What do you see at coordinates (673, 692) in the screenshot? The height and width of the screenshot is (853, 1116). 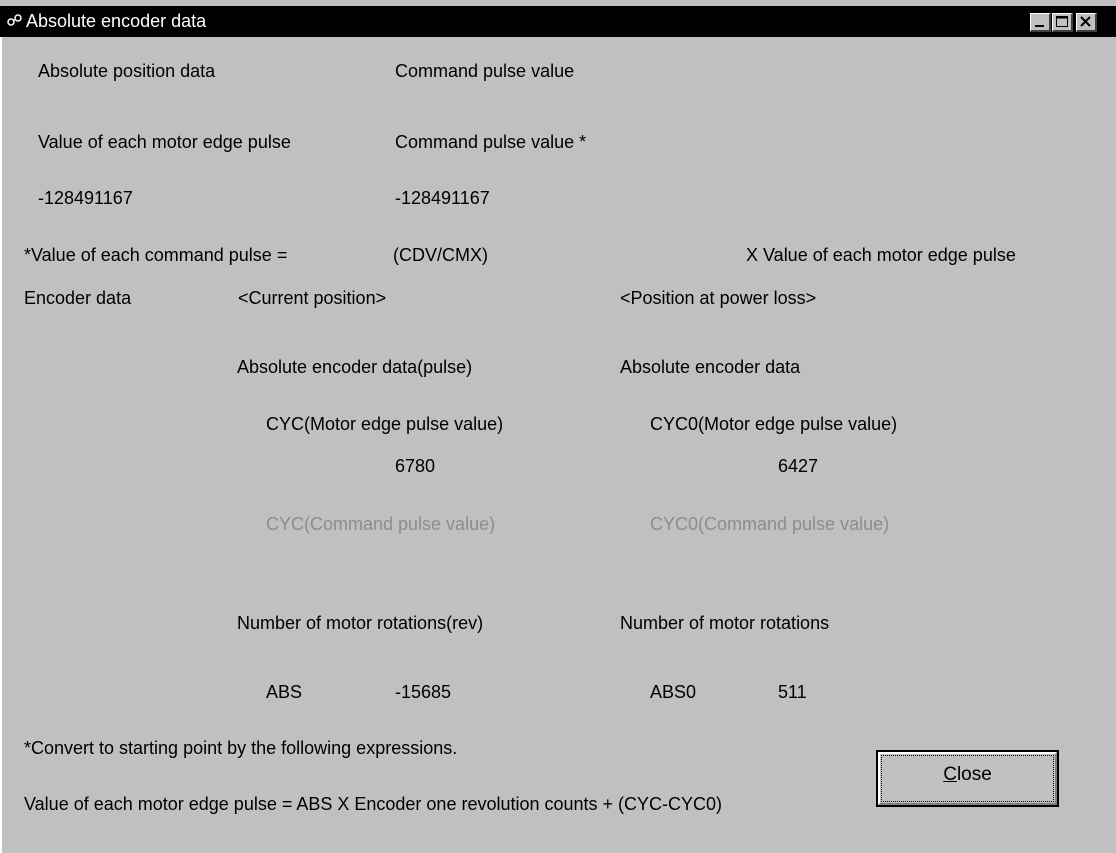 I see `abs0-label: ABS0` at bounding box center [673, 692].